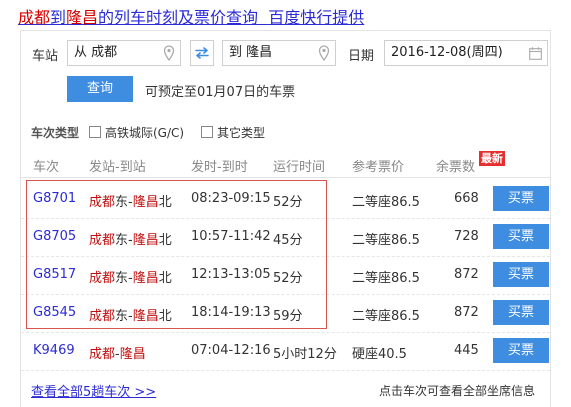 The width and height of the screenshot is (571, 407). What do you see at coordinates (220, 92) in the screenshot?
I see `presale-note: 可预定至01月07日的车票` at bounding box center [220, 92].